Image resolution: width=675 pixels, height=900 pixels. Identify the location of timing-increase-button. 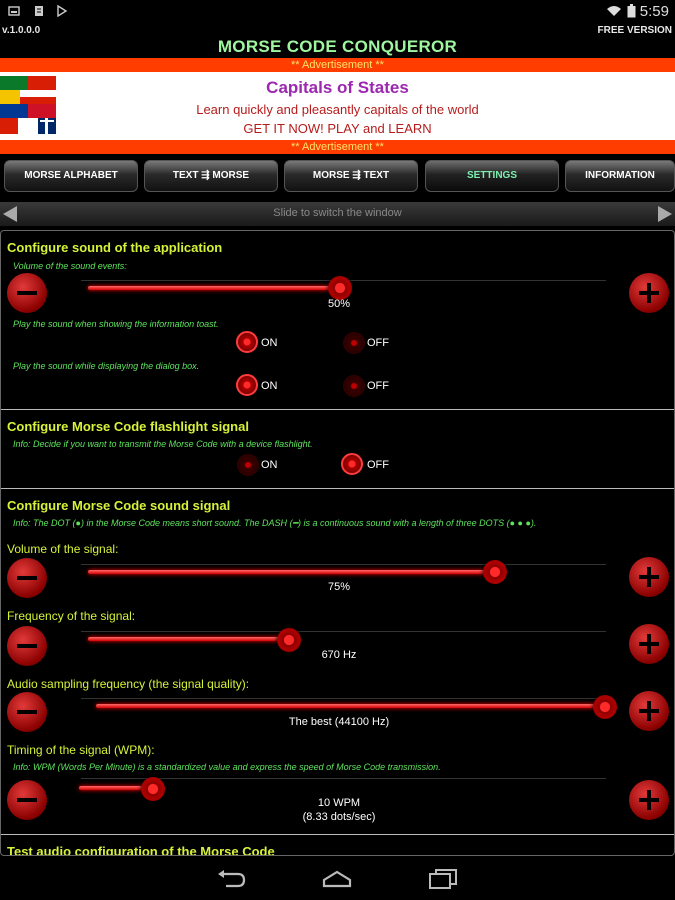
(649, 800).